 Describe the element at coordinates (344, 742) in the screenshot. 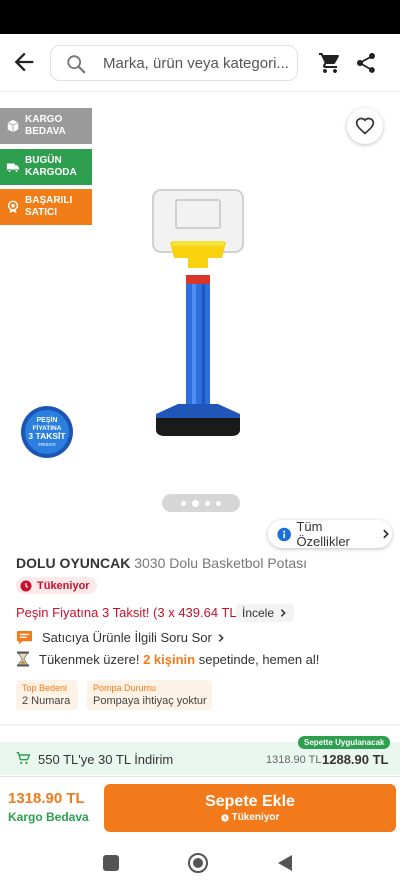

I see `applied-in-cart-pill: Sepette Uygulanacak` at that location.